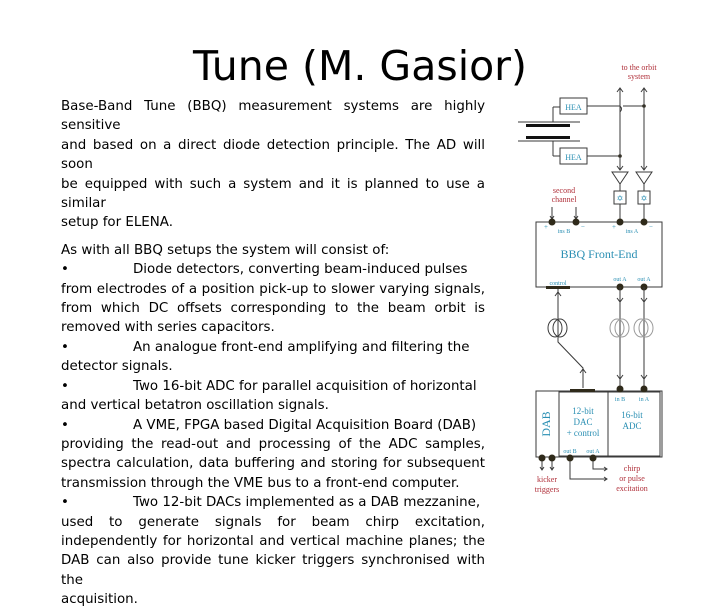 The image size is (720, 610). I want to click on ins-b-label: ins B, so click(564, 232).